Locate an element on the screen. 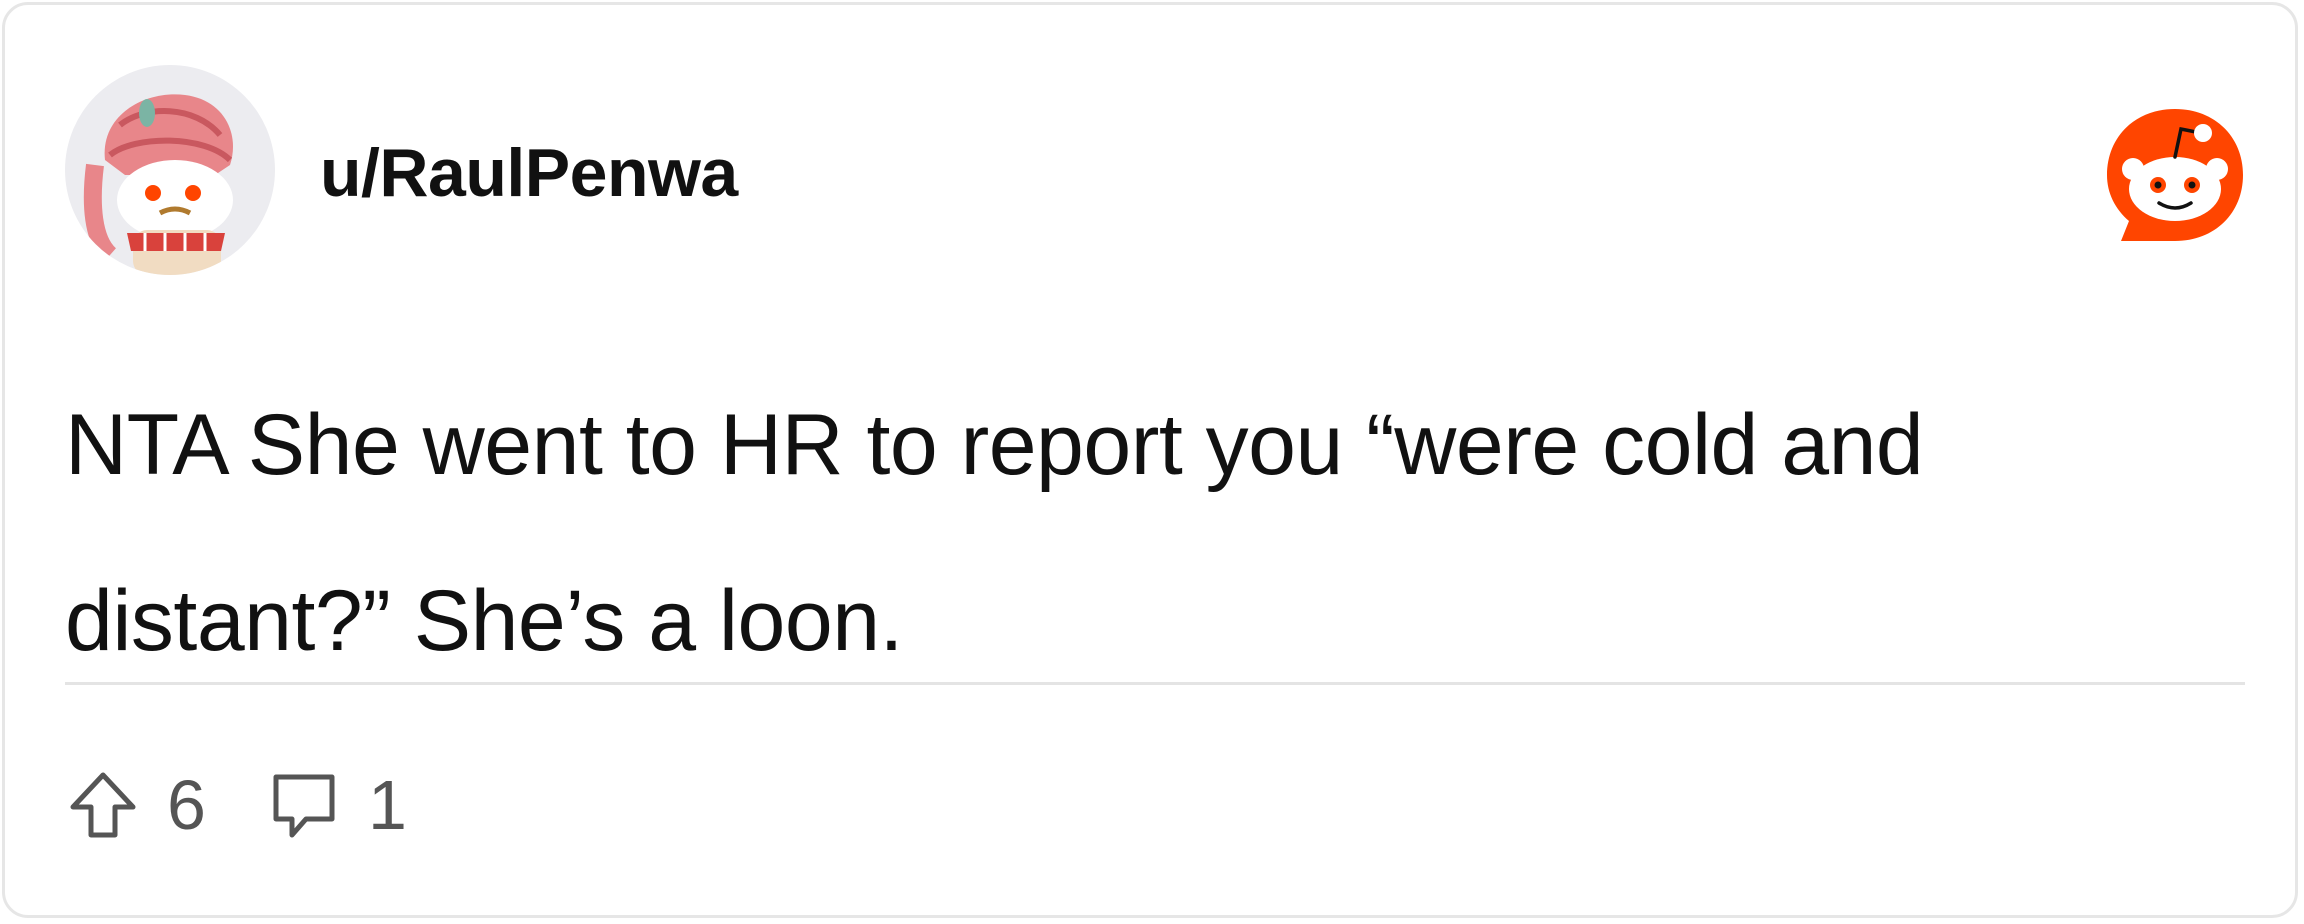 This screenshot has height=924, width=2304. comments-button: 1 is located at coordinates (336, 805).